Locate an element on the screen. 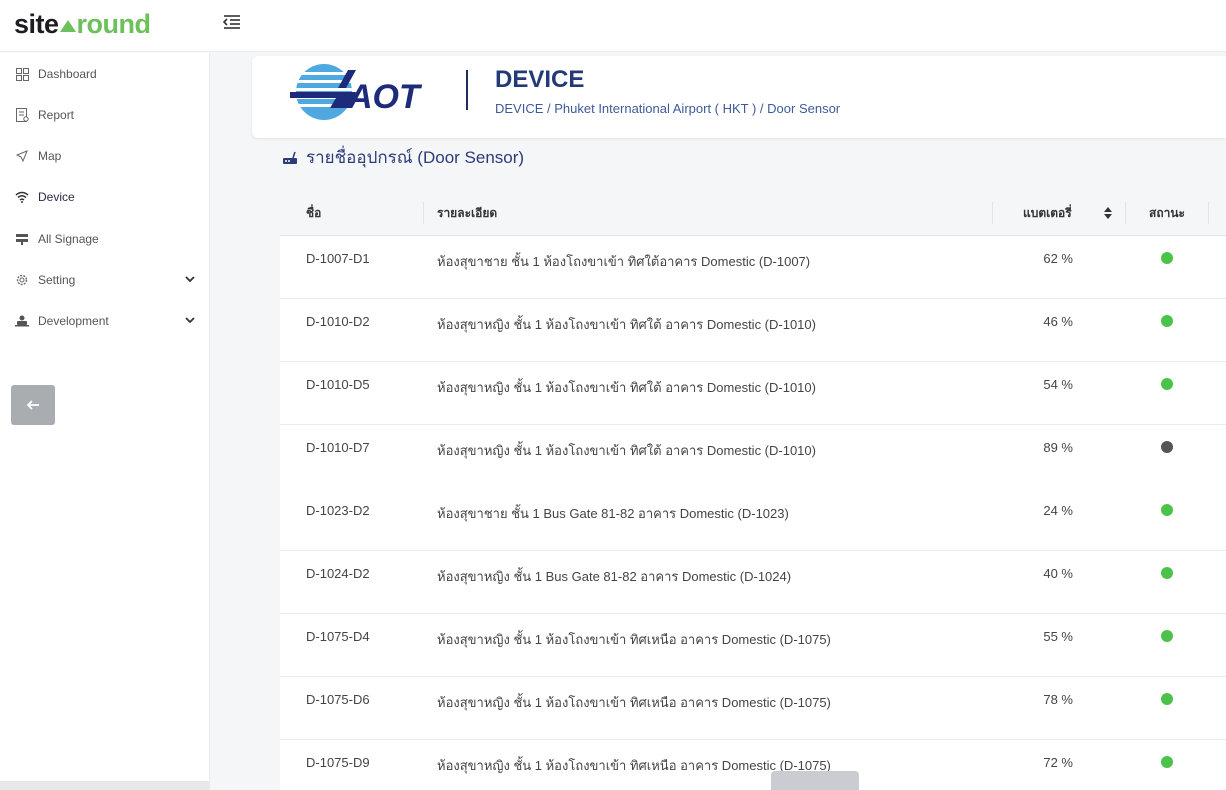 The width and height of the screenshot is (1226, 790). aot-logo-text: AOT is located at coordinates (385, 97).